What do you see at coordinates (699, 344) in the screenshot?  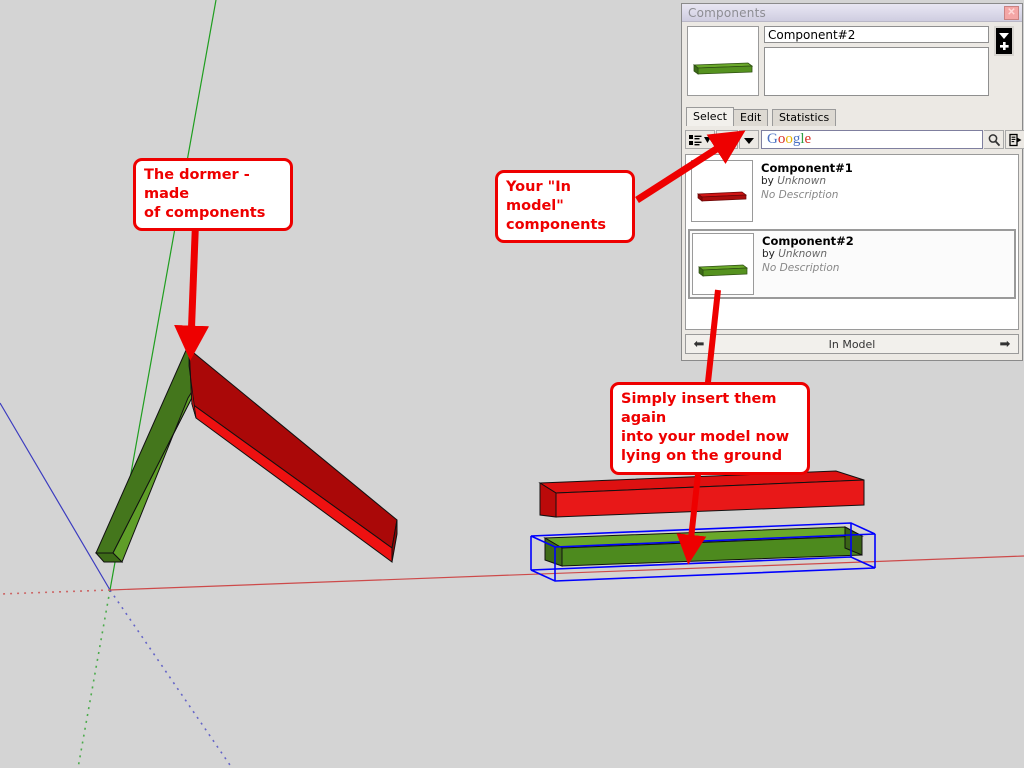 I see `arrow-left-icon: ⬅` at bounding box center [699, 344].